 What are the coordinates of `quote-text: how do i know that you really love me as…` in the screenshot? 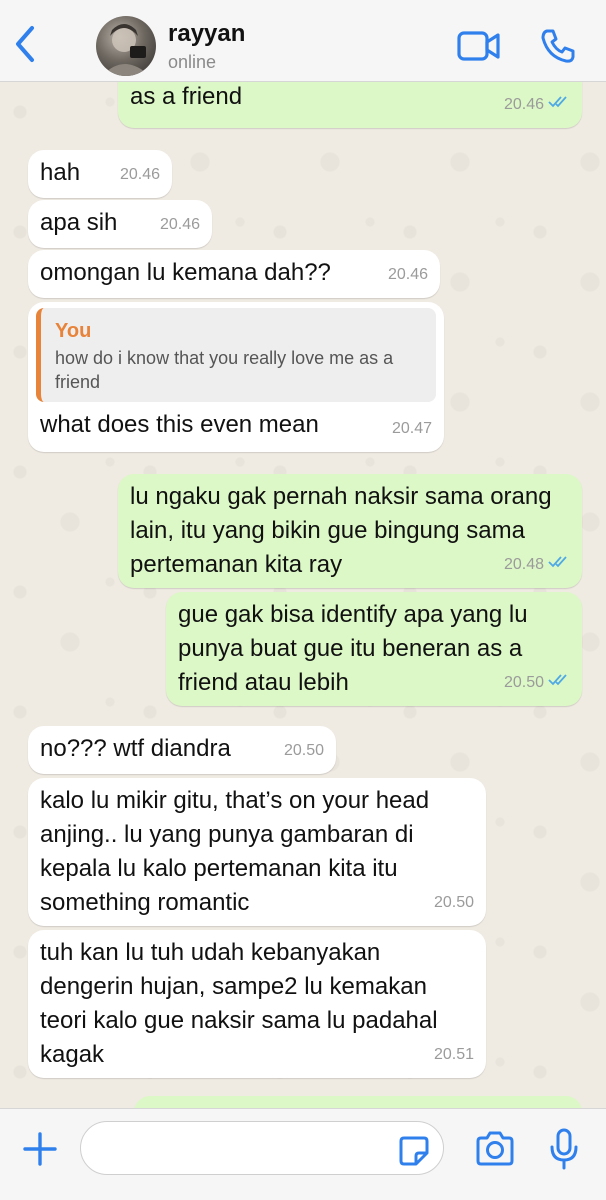 It's located at (224, 370).